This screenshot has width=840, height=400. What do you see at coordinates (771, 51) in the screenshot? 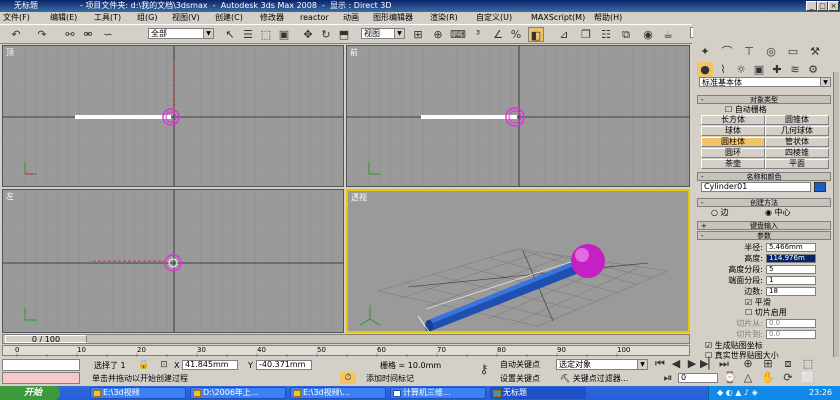
I see `motion-tab-icon: ◎` at bounding box center [771, 51].